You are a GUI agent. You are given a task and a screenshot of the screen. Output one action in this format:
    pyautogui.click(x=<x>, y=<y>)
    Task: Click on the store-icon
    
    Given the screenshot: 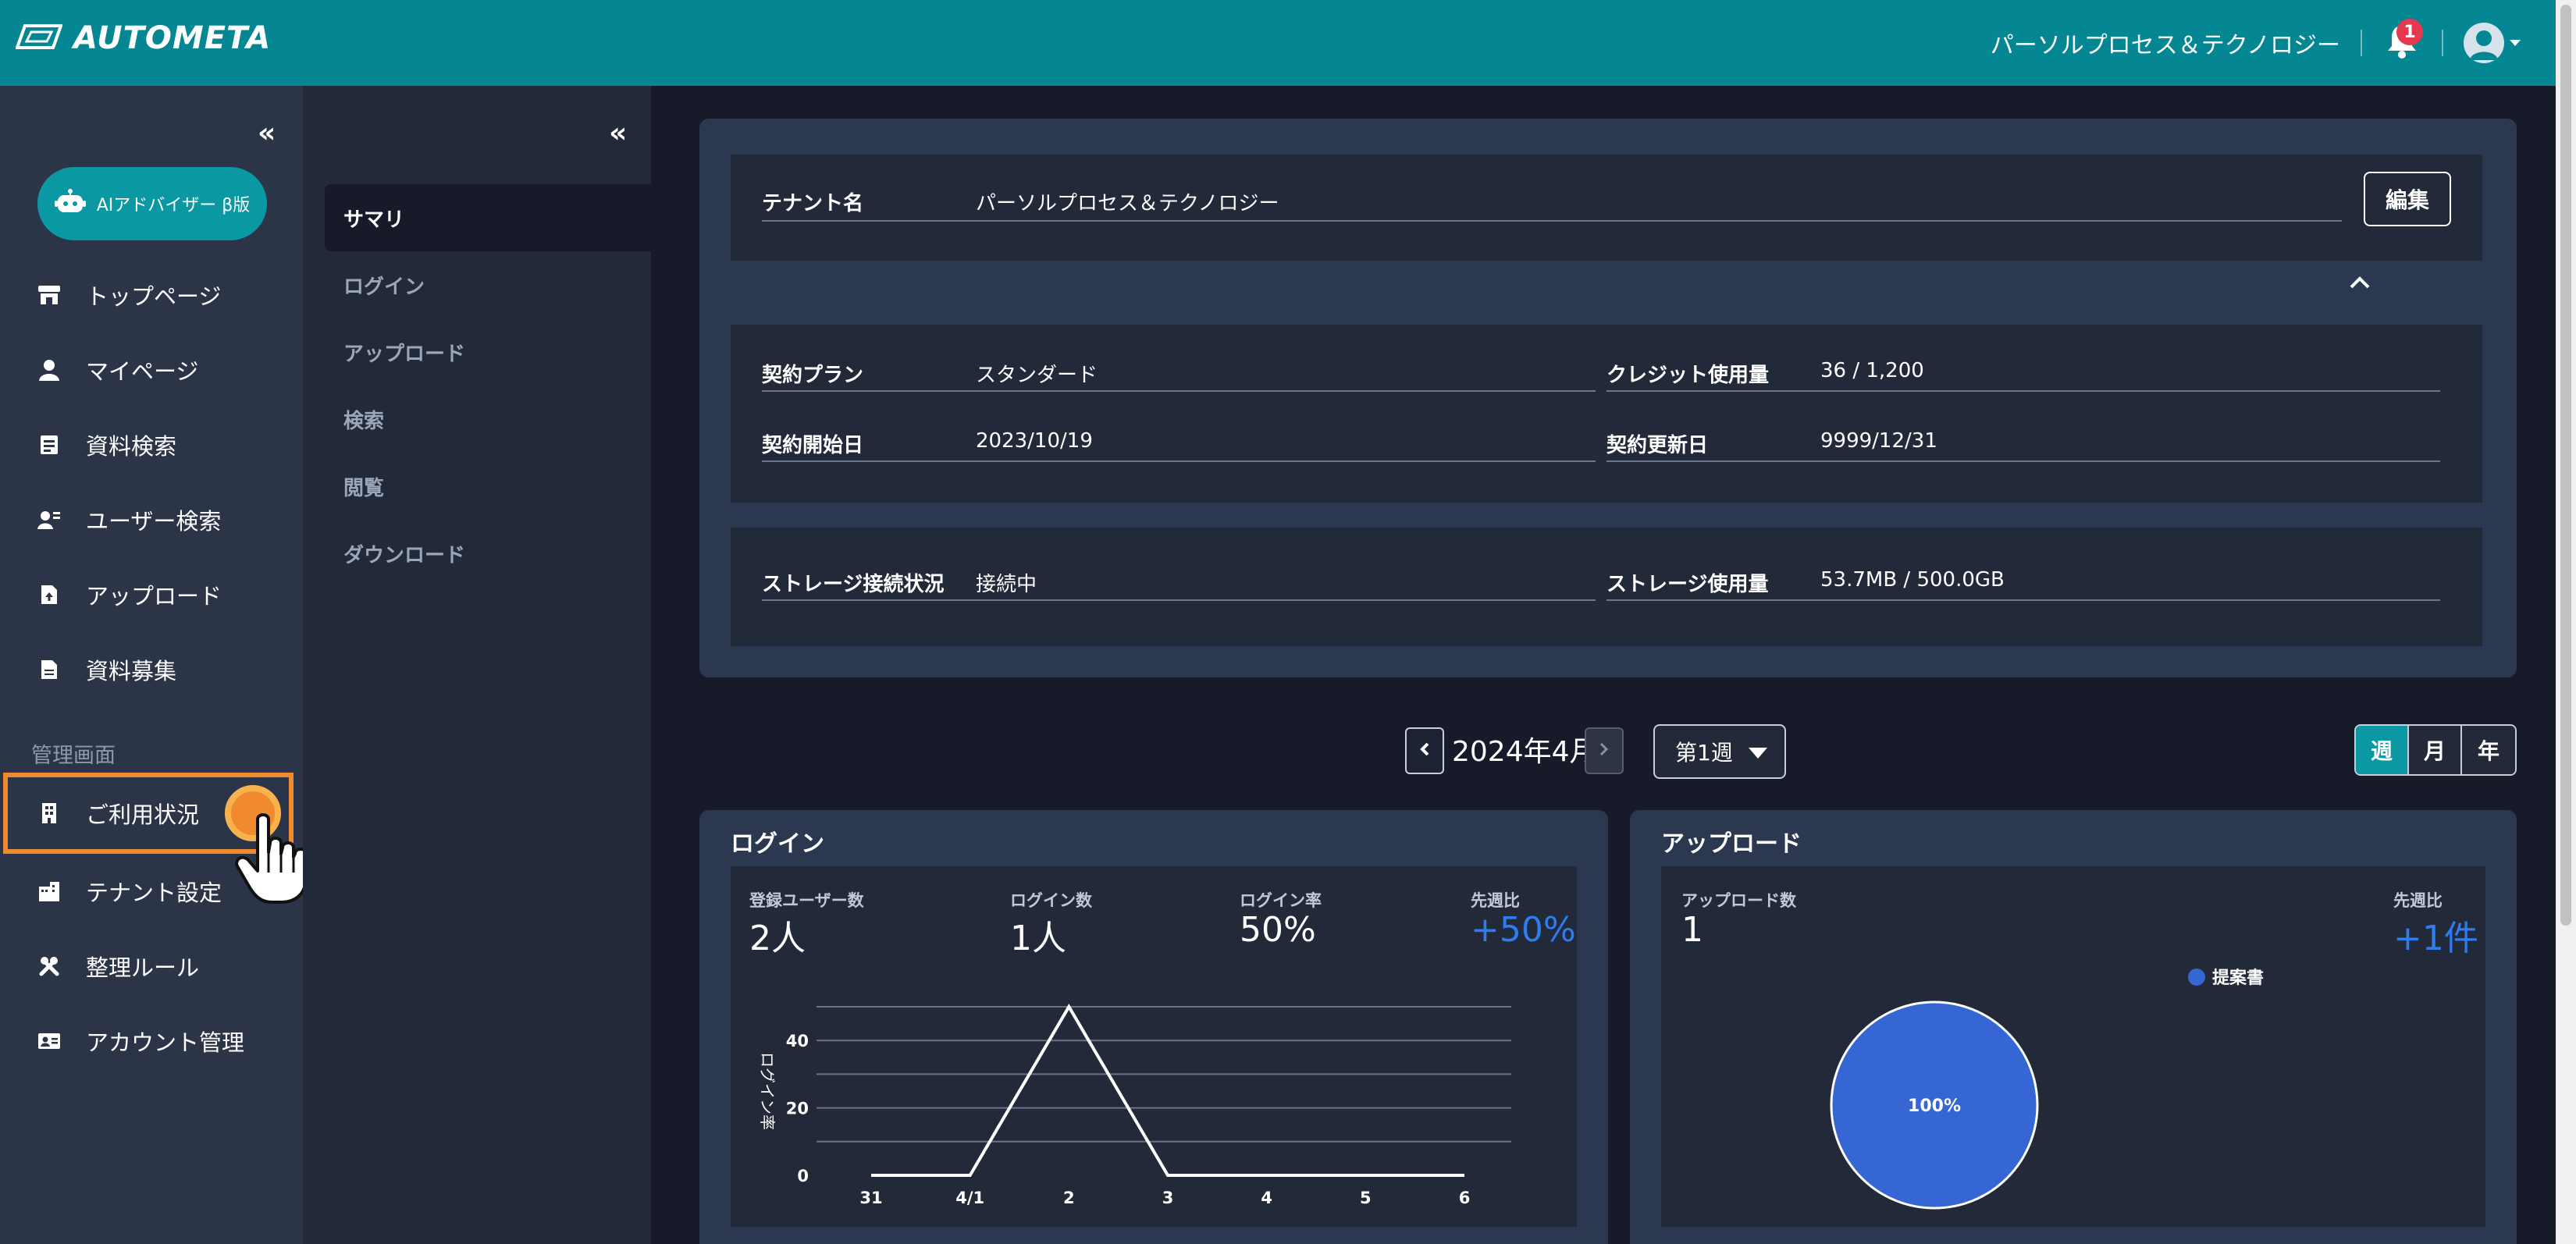 What is the action you would take?
    pyautogui.click(x=49, y=295)
    